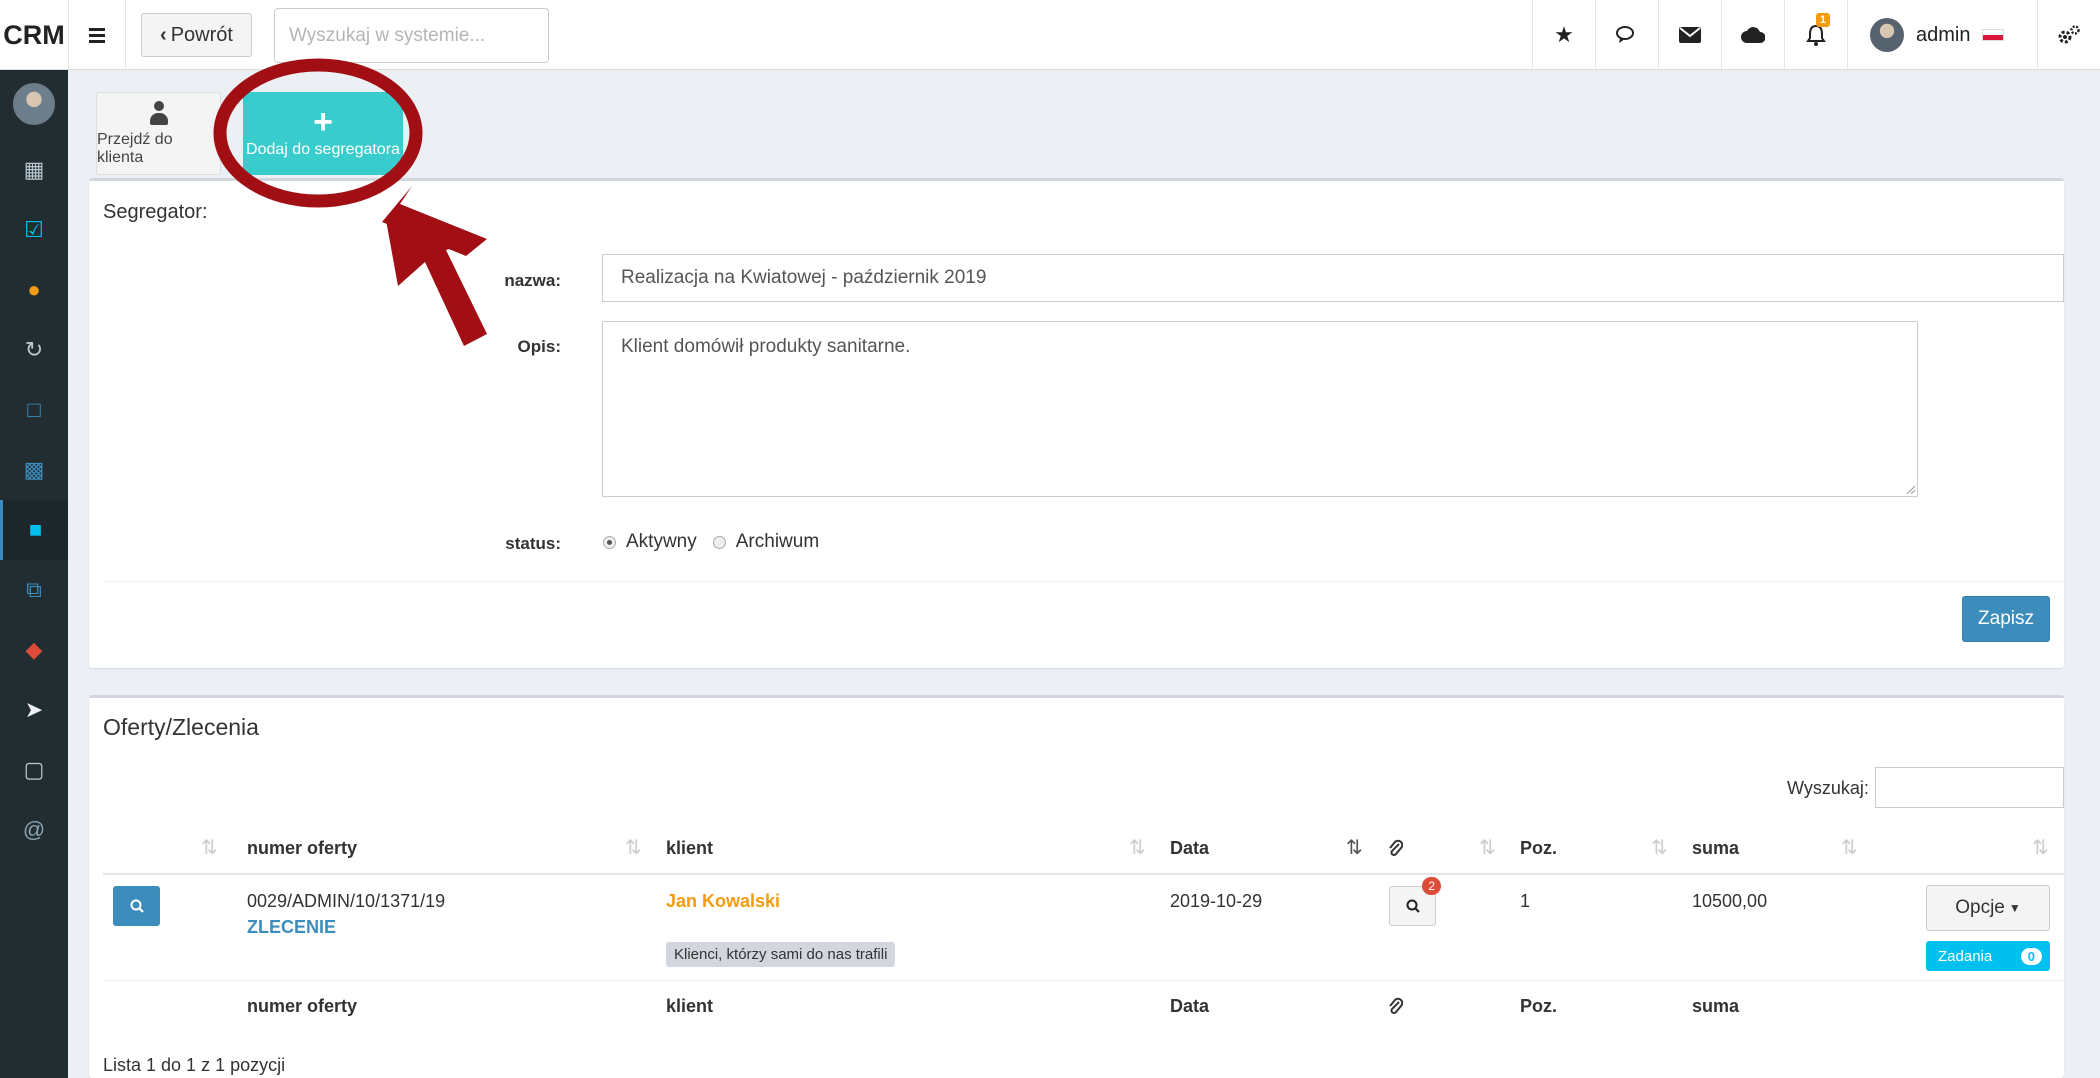  Describe the element at coordinates (181, 727) in the screenshot. I see `offers-title: Oferty/Zlecenia` at that location.